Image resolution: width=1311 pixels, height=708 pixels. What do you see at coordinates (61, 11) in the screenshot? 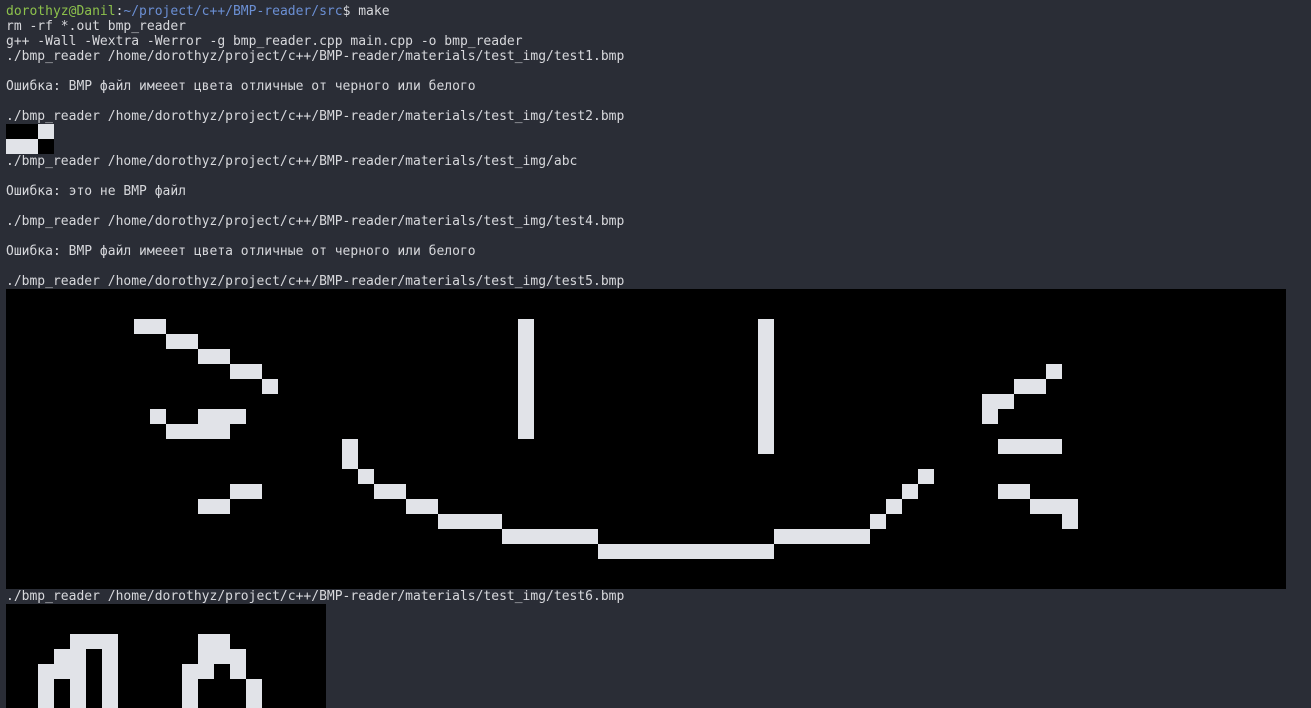
I see `prompt-user-host: dorothyz@Danil` at bounding box center [61, 11].